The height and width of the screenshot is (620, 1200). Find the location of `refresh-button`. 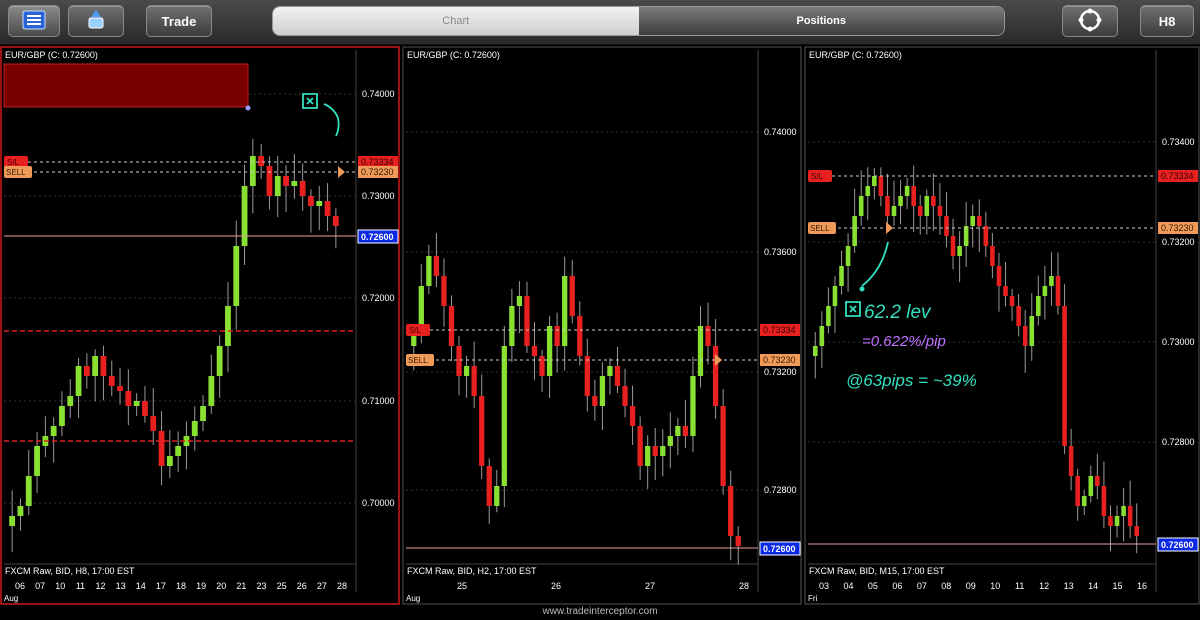

refresh-button is located at coordinates (1090, 21).